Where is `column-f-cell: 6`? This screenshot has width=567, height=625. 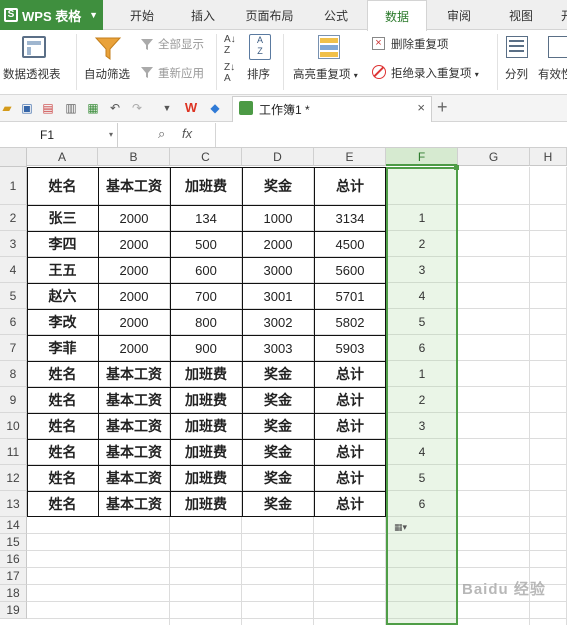
column-f-cell: 6 is located at coordinates (422, 504).